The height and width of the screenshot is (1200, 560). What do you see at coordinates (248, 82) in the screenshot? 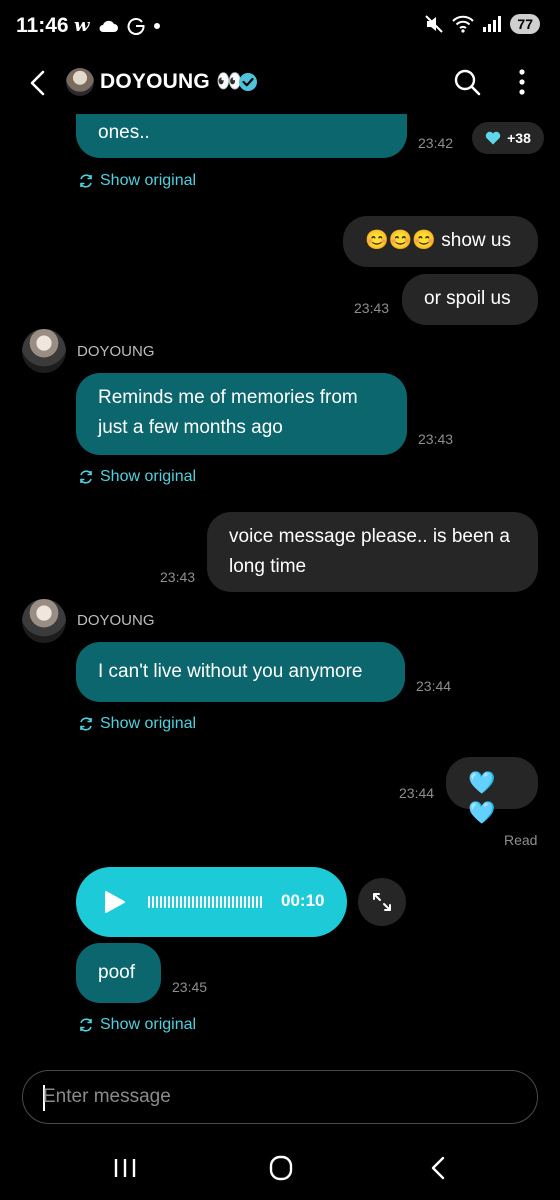
I see `verified-badge-icon` at bounding box center [248, 82].